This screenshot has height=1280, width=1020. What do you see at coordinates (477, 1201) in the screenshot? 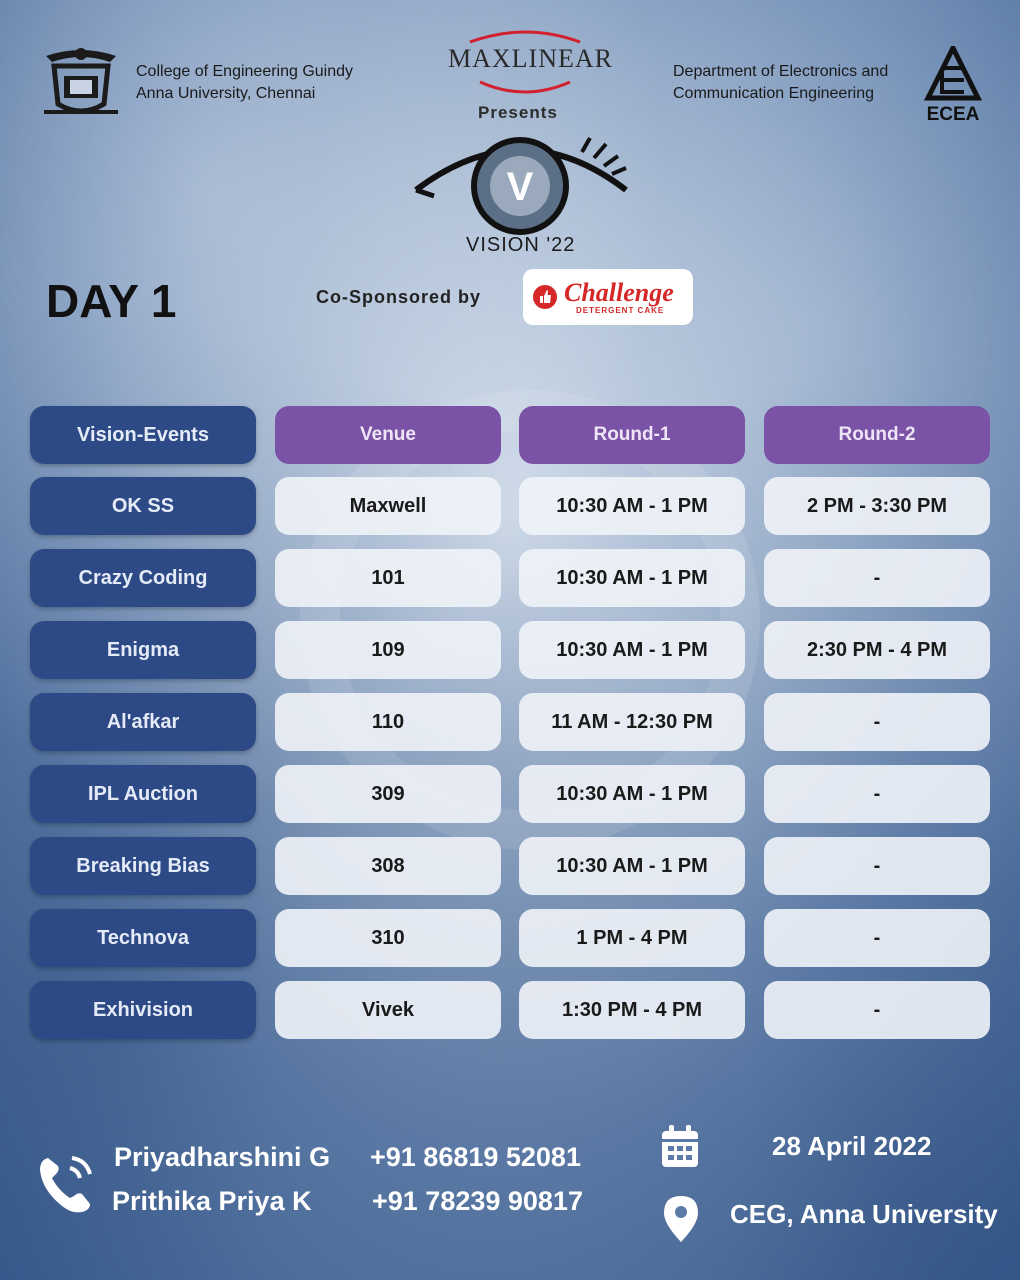
I see `contact-phone: +91 78239 90817` at bounding box center [477, 1201].